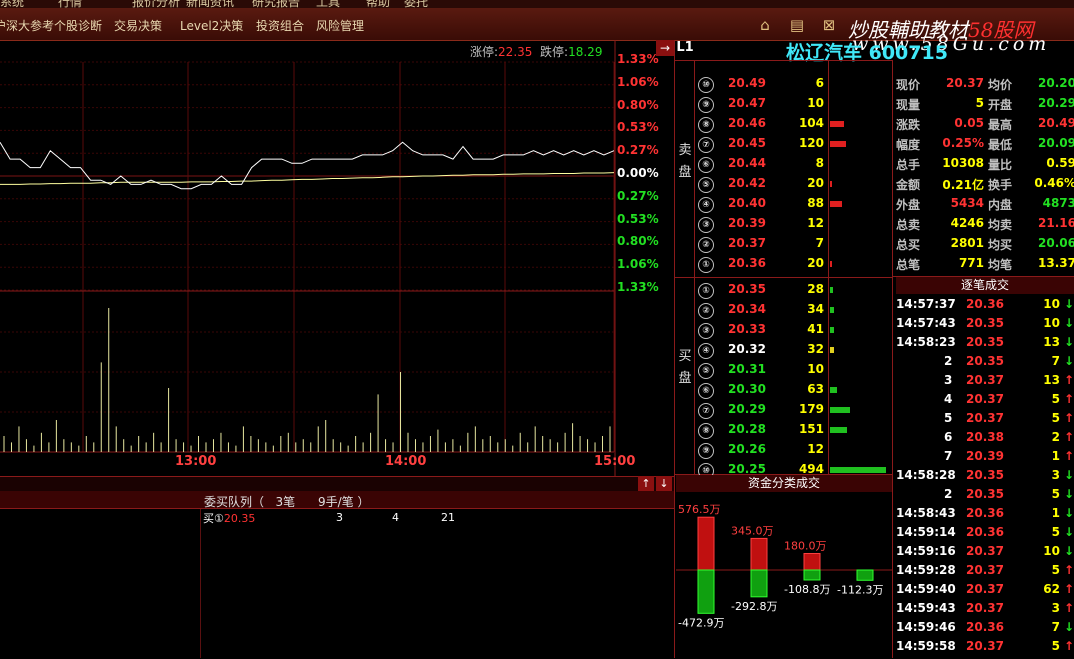 The image size is (1074, 659). What do you see at coordinates (985, 382) in the screenshot?
I see `tick-row: 3 20.37 13 ↑` at bounding box center [985, 382].